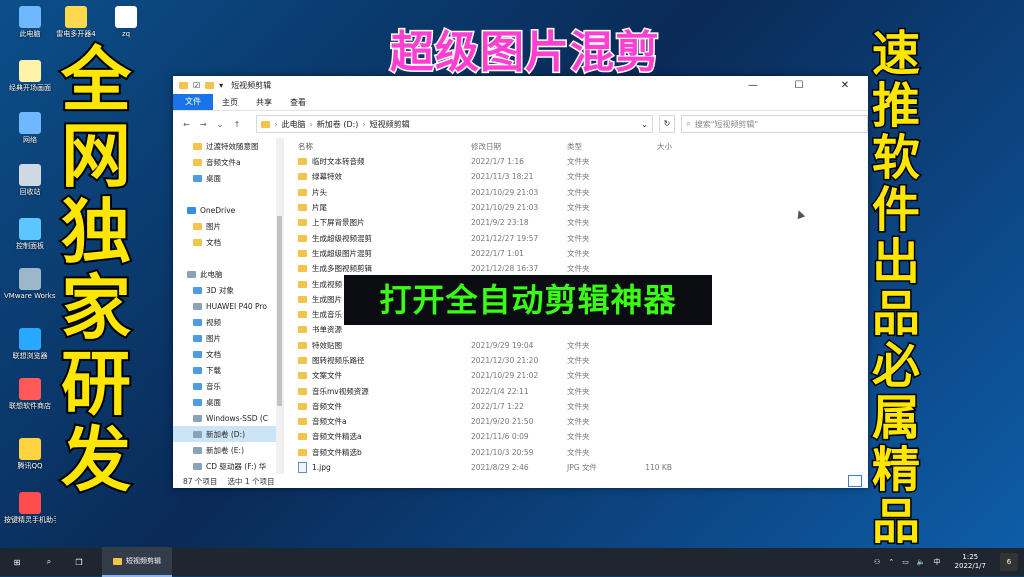 This screenshot has height=577, width=1024. I want to click on desktop-icon: 此电脑, so click(30, 22).